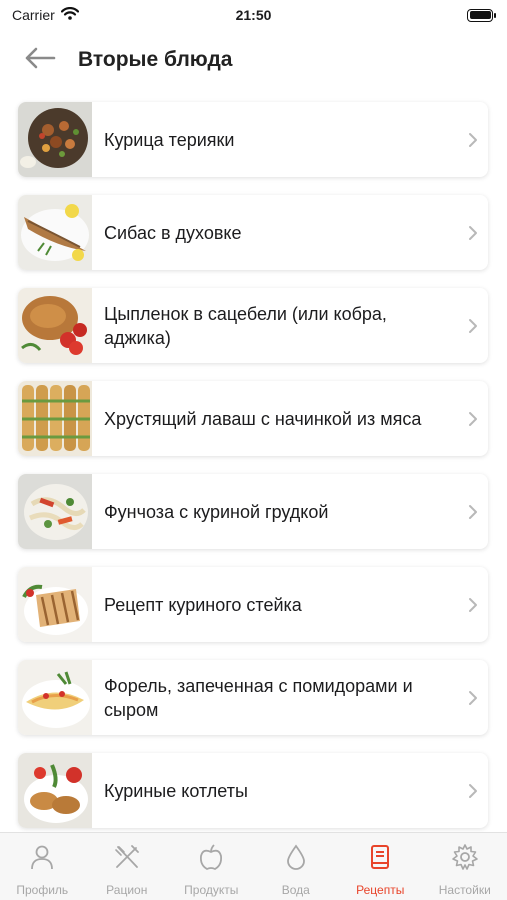 Image resolution: width=507 pixels, height=900 pixels. I want to click on recipe-card: Рецепт куриного стейка, so click(253, 604).